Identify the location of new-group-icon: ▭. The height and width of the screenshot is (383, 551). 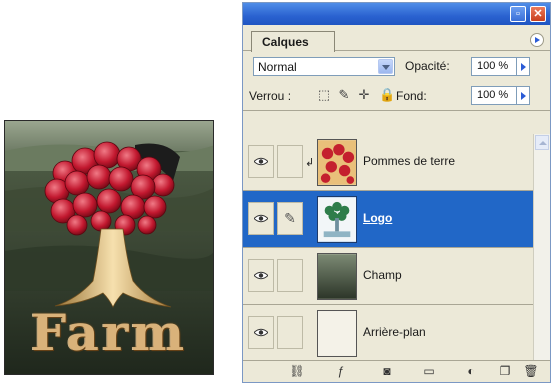
(429, 371).